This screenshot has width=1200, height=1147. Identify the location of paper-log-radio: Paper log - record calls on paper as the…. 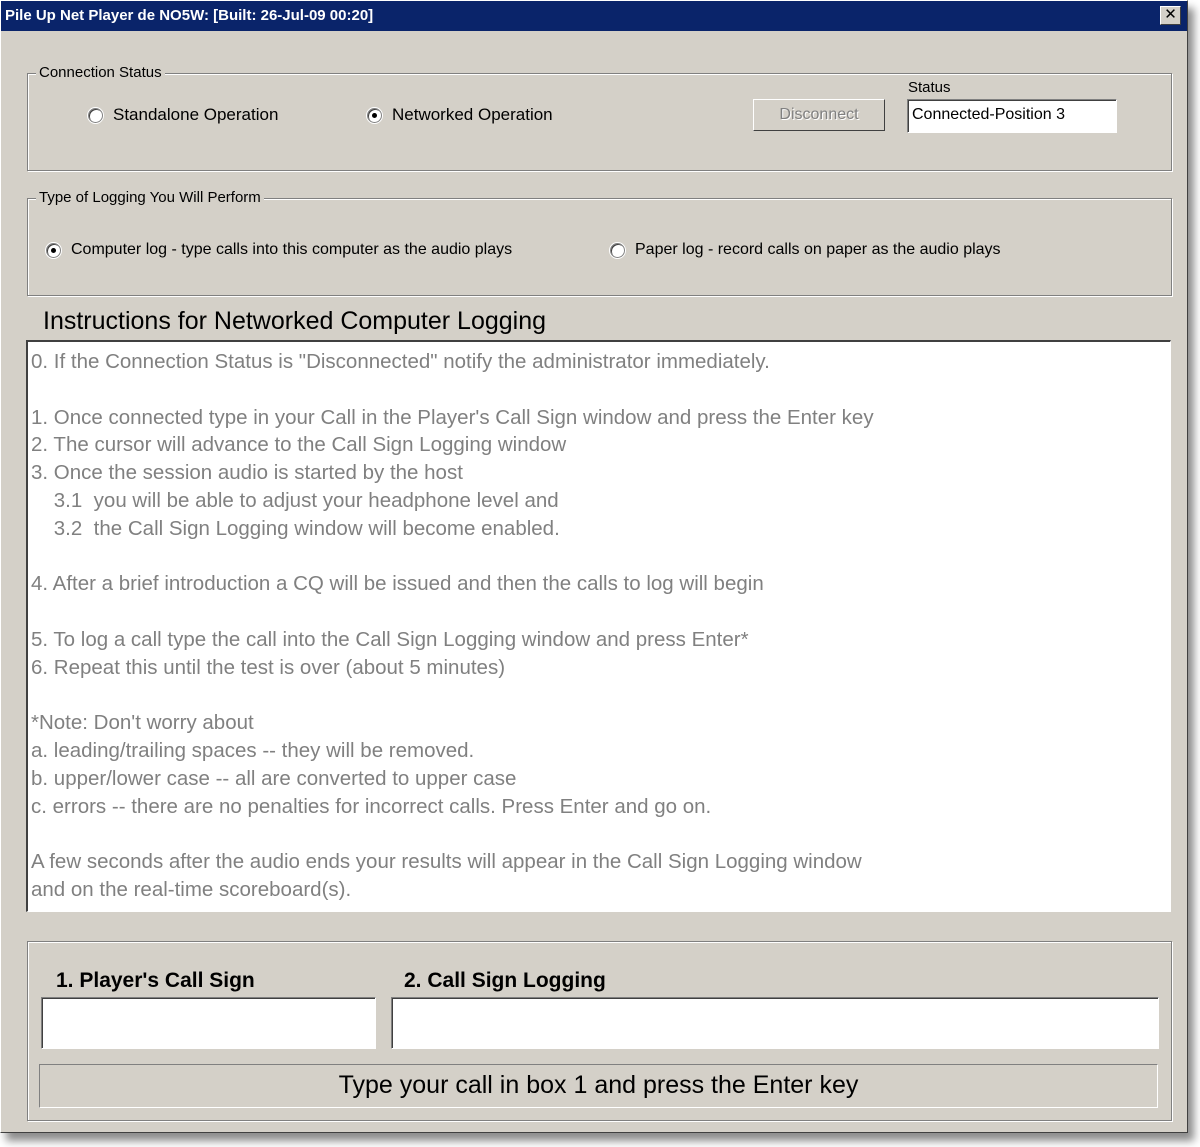
(805, 250).